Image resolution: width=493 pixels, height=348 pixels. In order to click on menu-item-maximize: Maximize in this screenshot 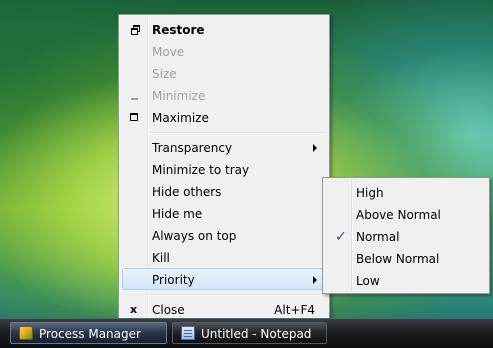, I will do `click(224, 117)`.